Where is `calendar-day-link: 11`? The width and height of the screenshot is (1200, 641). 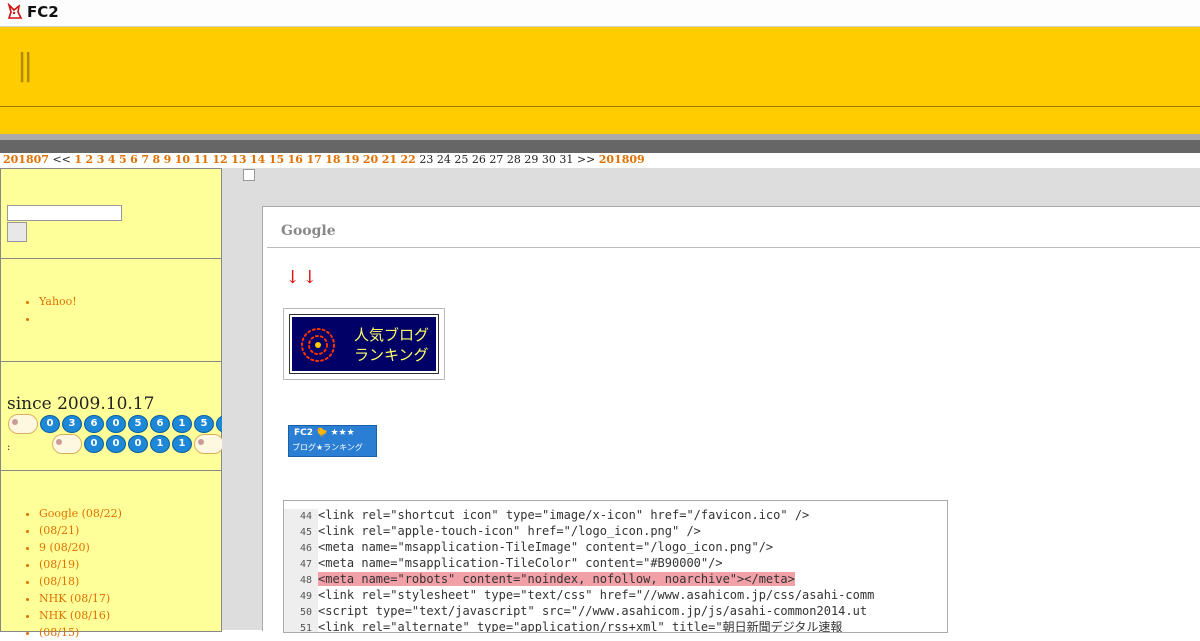 calendar-day-link: 11 is located at coordinates (201, 159).